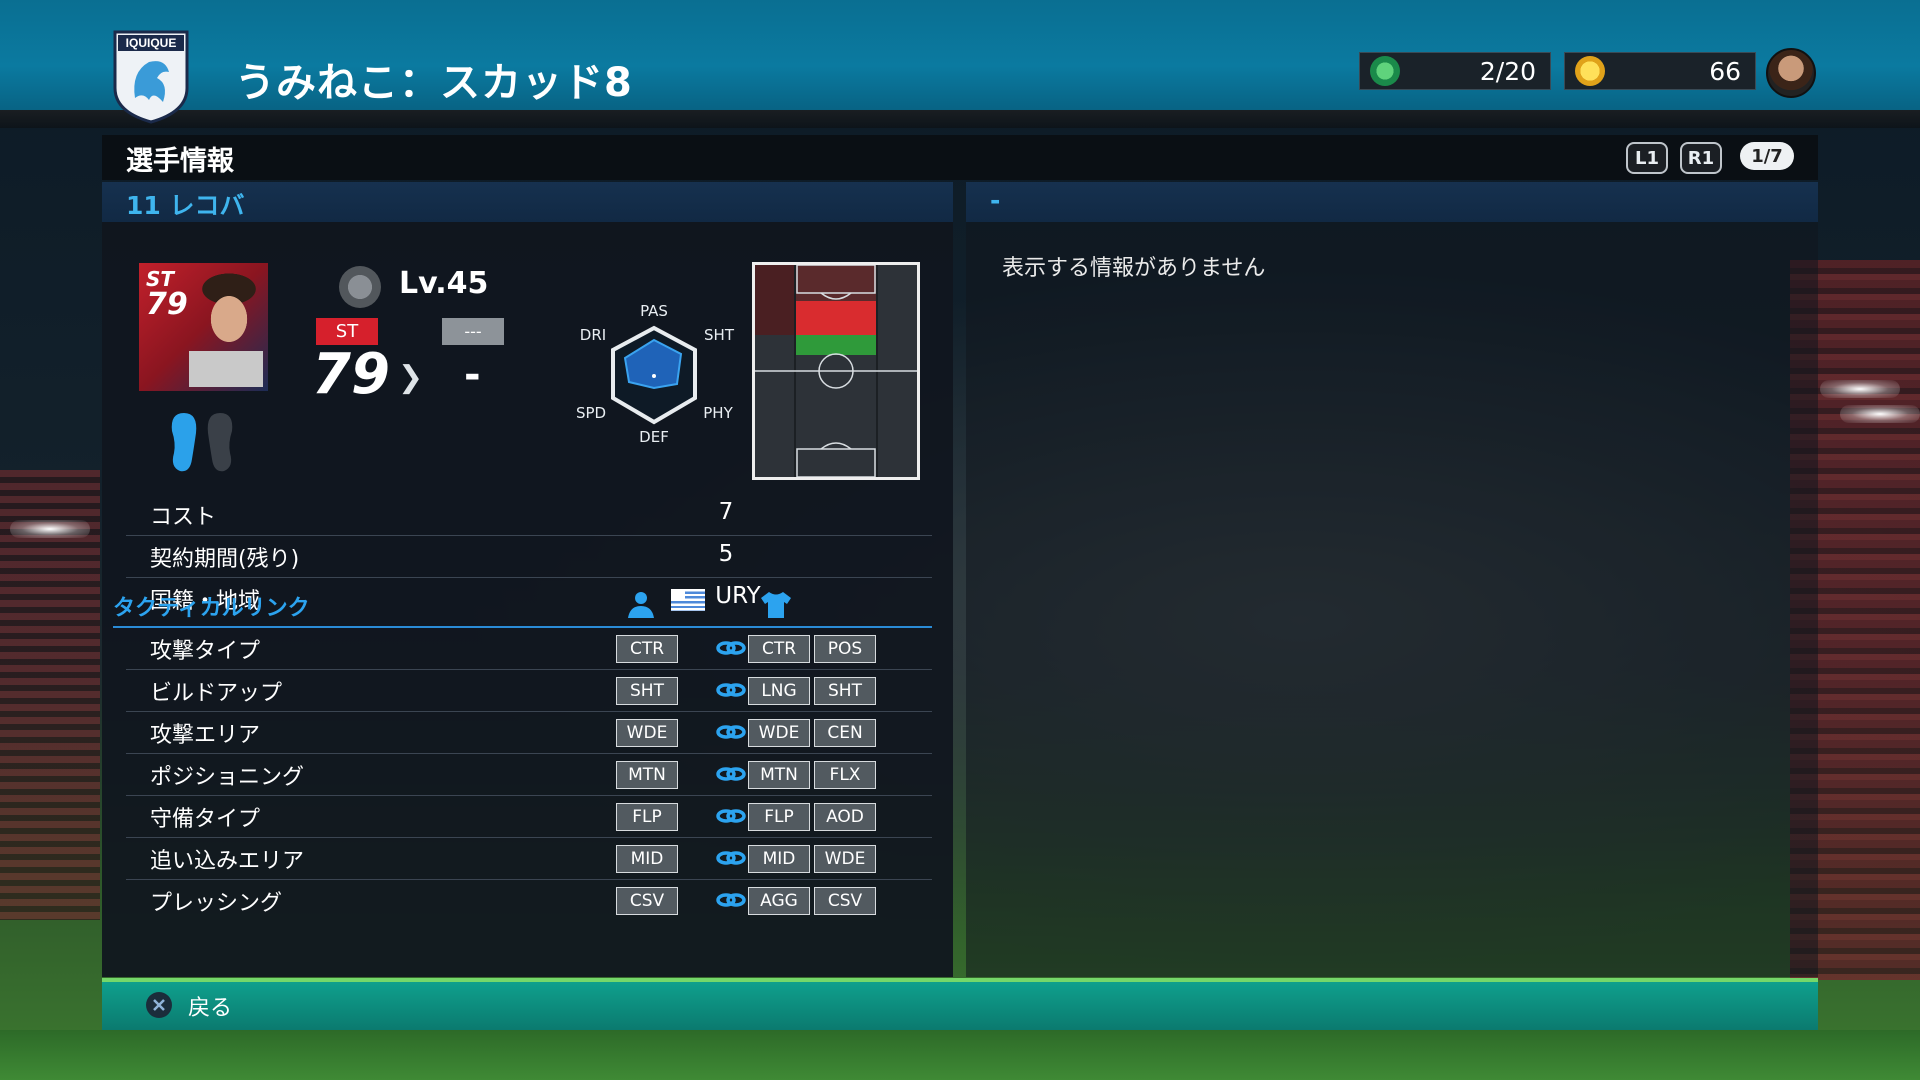  I want to click on tactical-row-label: ポジショニング, so click(227, 777).